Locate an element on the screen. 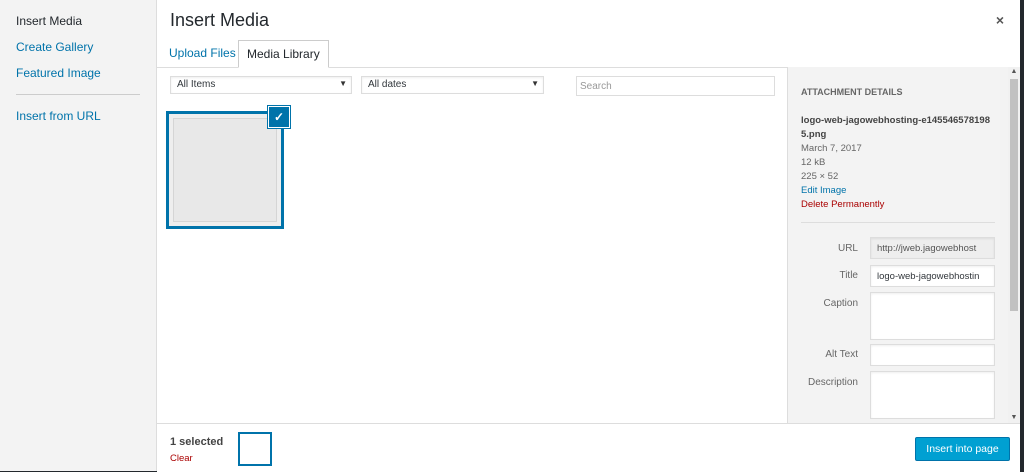 This screenshot has width=1024, height=472. title-label: Title is located at coordinates (848, 275).